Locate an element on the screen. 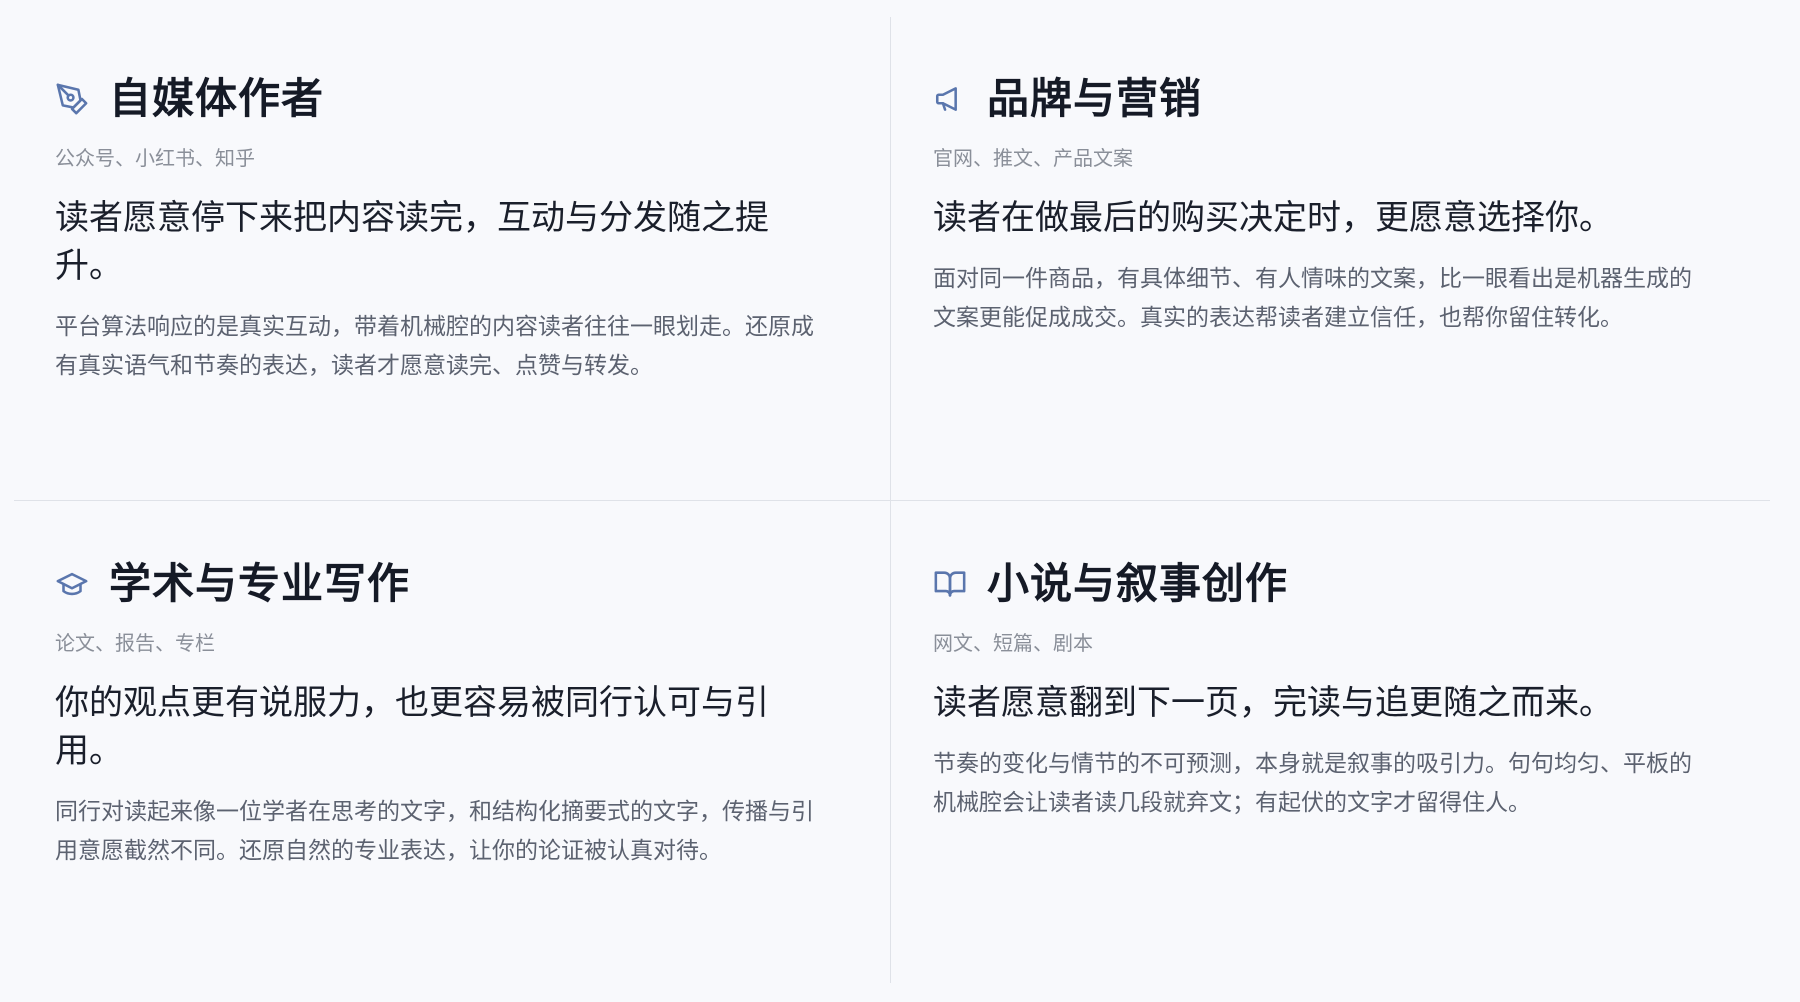  card-title: 学术与专业写作 is located at coordinates (260, 583).